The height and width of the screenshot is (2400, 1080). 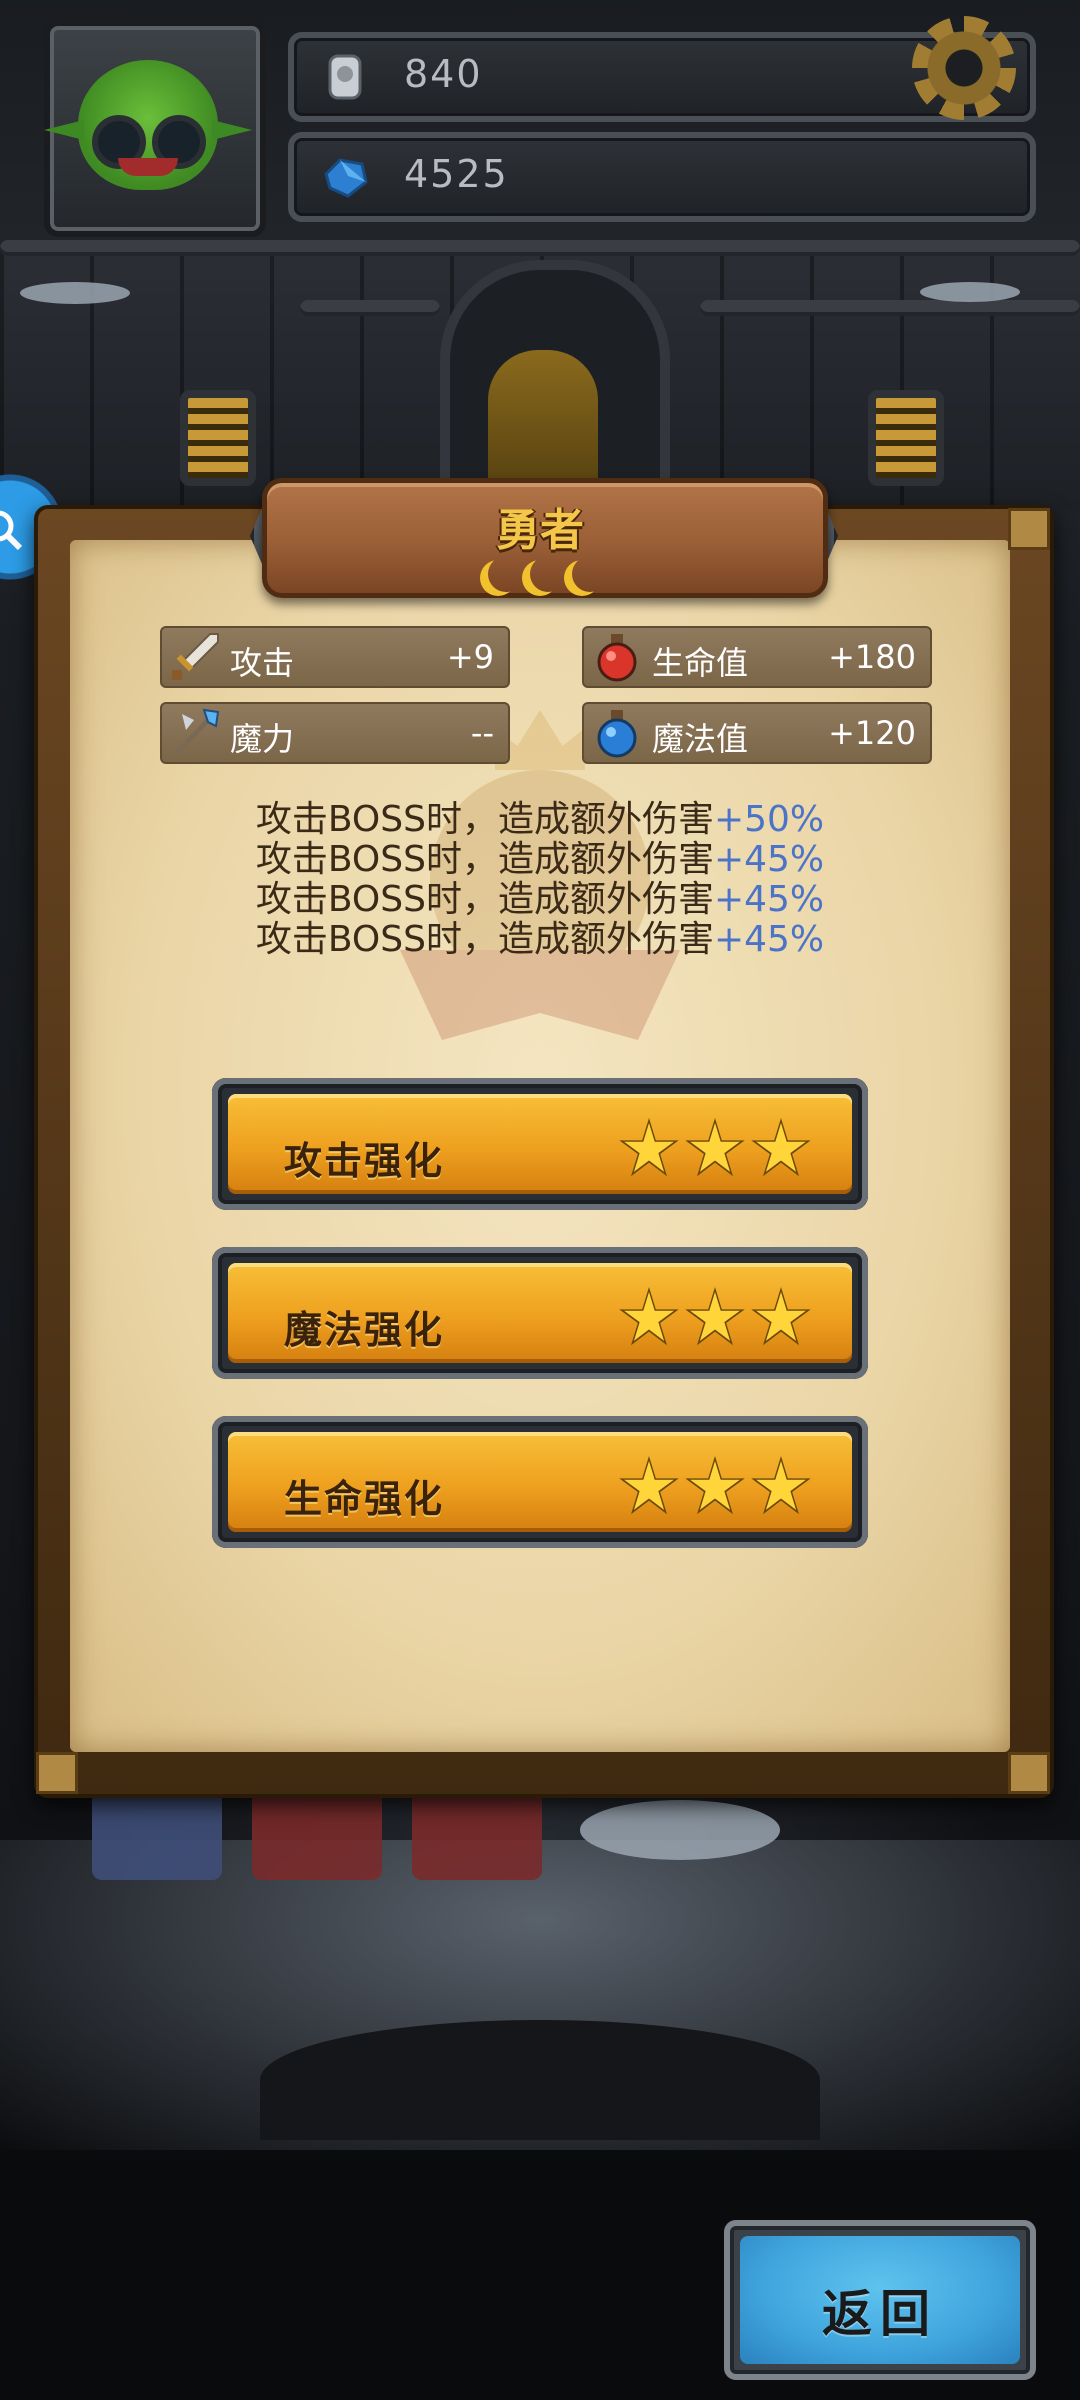 I want to click on stat-label: 魔法值, so click(x=700, y=739).